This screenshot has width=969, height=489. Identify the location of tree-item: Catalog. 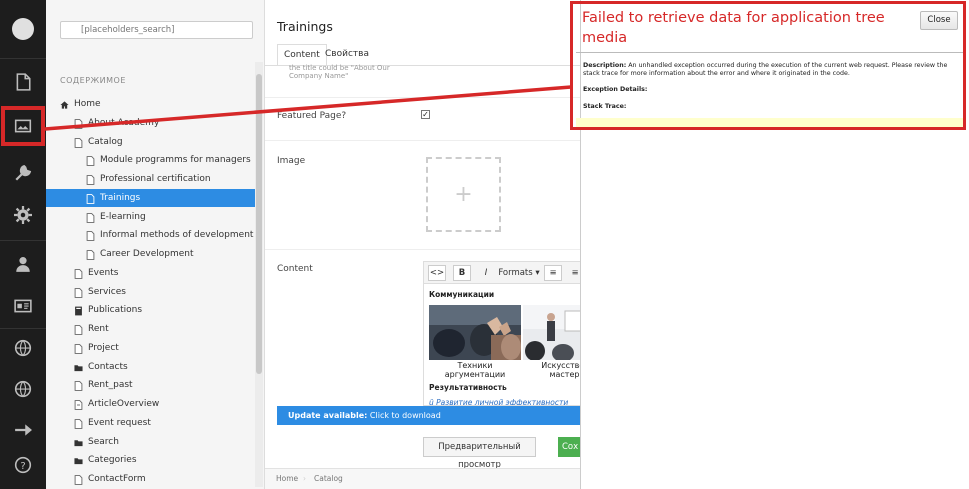
(150, 142).